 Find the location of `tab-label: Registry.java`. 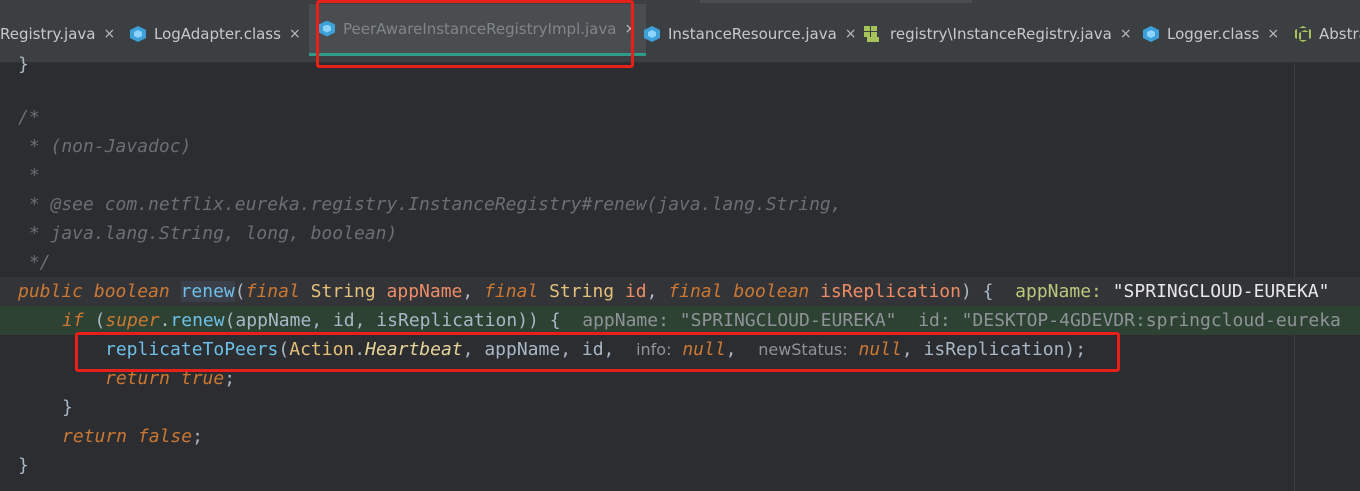

tab-label: Registry.java is located at coordinates (48, 34).